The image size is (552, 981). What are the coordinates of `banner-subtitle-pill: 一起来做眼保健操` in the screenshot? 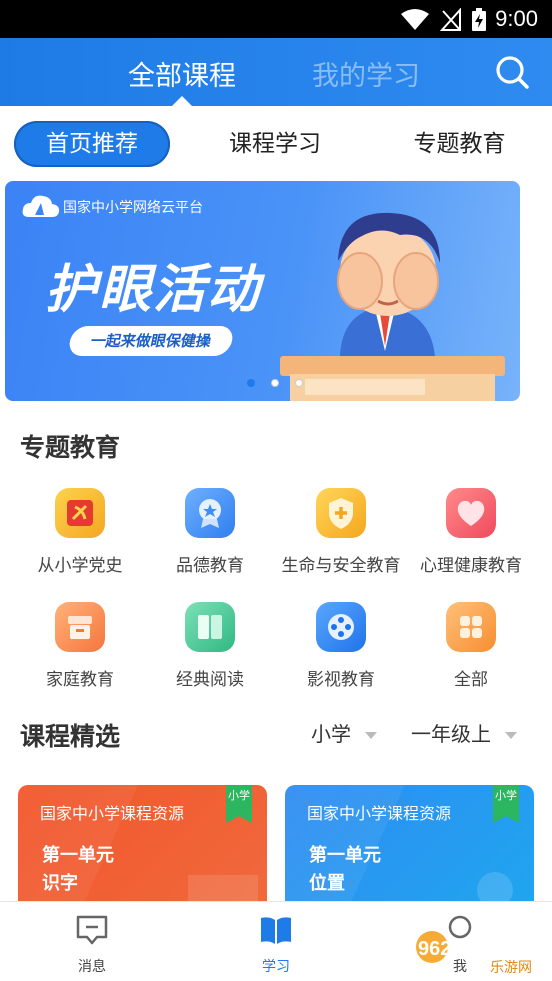 It's located at (151, 341).